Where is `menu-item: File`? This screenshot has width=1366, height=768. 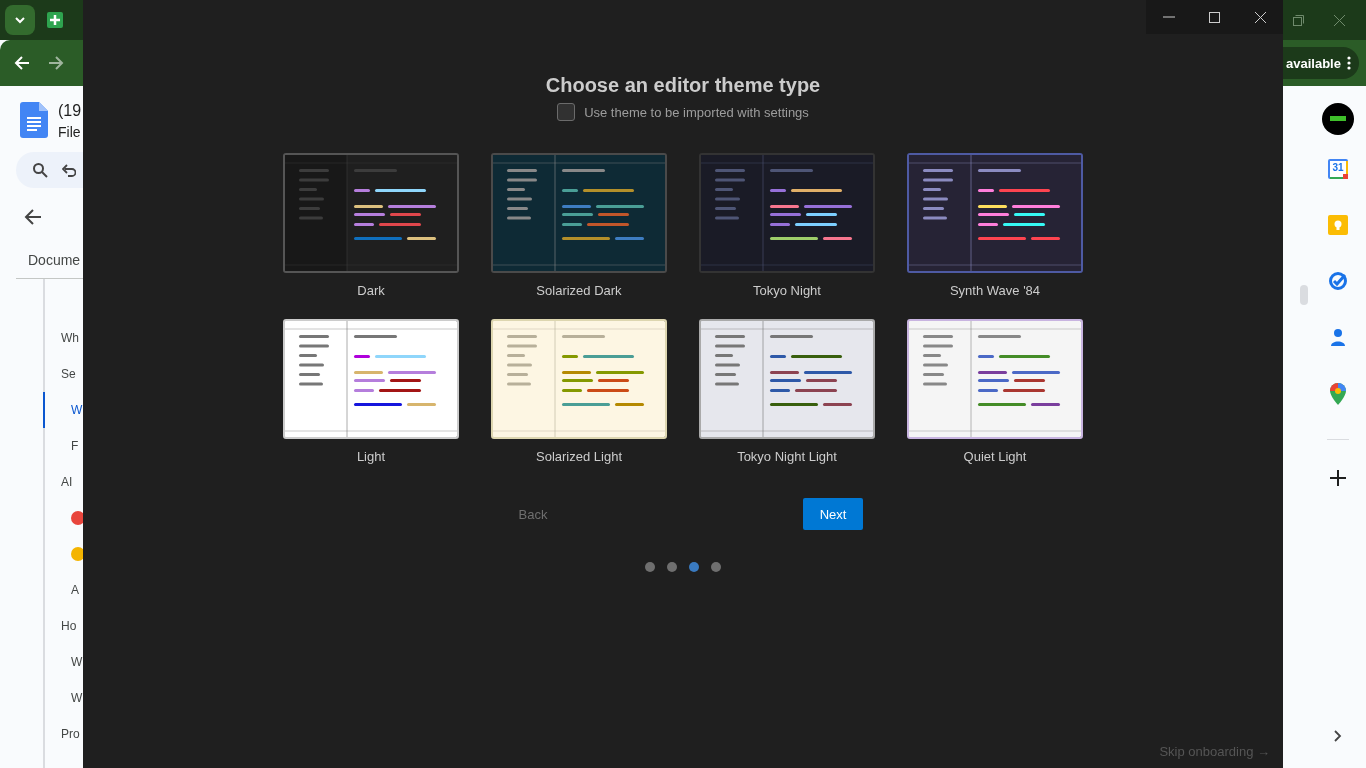 menu-item: File is located at coordinates (70, 132).